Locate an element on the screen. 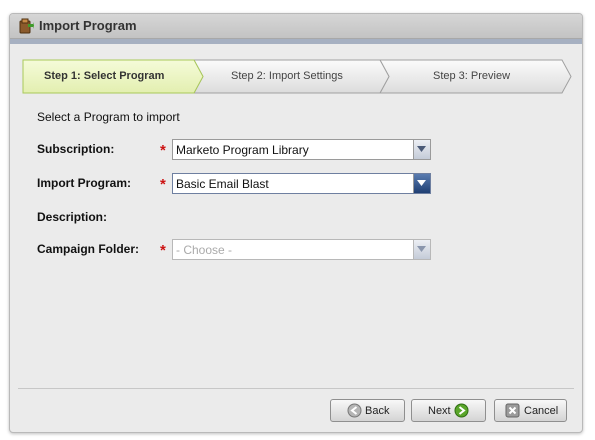  subscription-select: Marketo Program Library is located at coordinates (301, 149).